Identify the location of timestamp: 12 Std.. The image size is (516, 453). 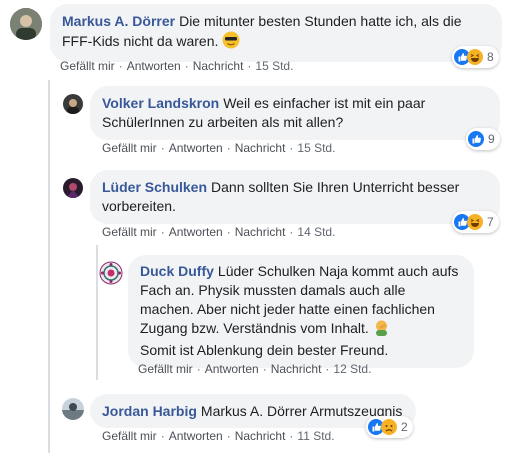
(352, 369).